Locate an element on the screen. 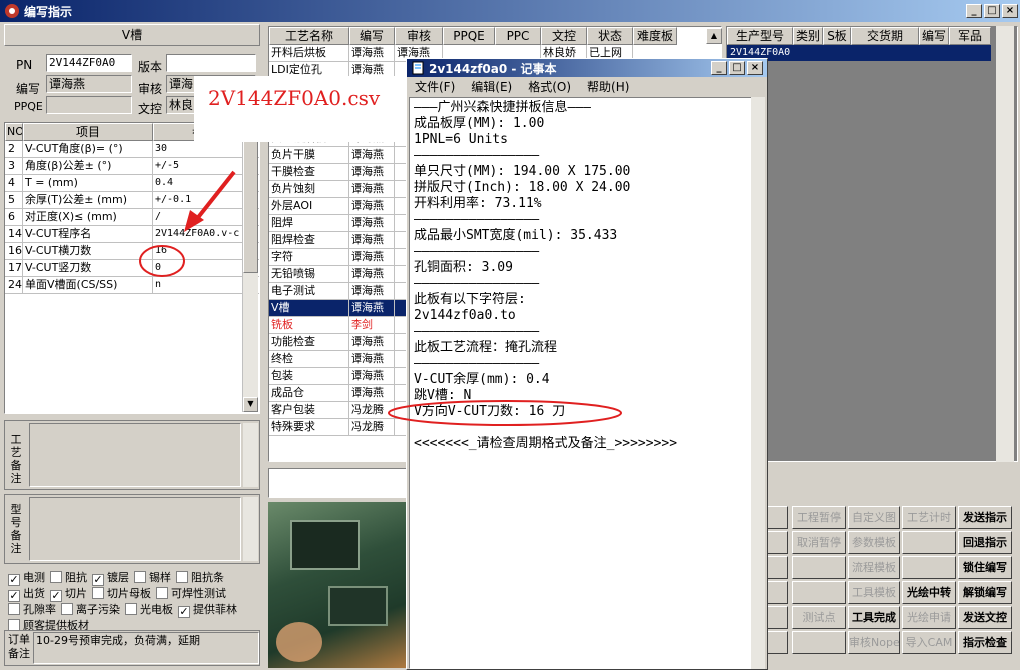 This screenshot has height=670, width=1020. checkbox-option: 离子污染 is located at coordinates (90, 609).